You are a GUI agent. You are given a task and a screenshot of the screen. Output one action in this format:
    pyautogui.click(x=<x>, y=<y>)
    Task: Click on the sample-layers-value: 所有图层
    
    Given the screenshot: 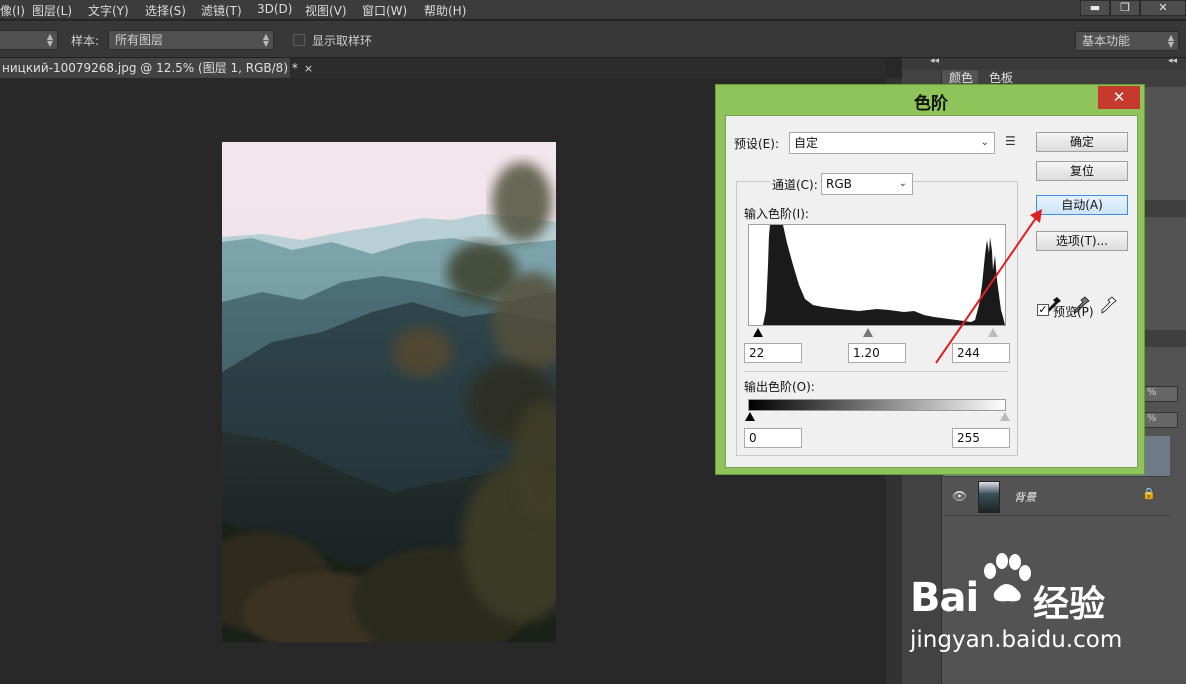 What is the action you would take?
    pyautogui.click(x=139, y=40)
    